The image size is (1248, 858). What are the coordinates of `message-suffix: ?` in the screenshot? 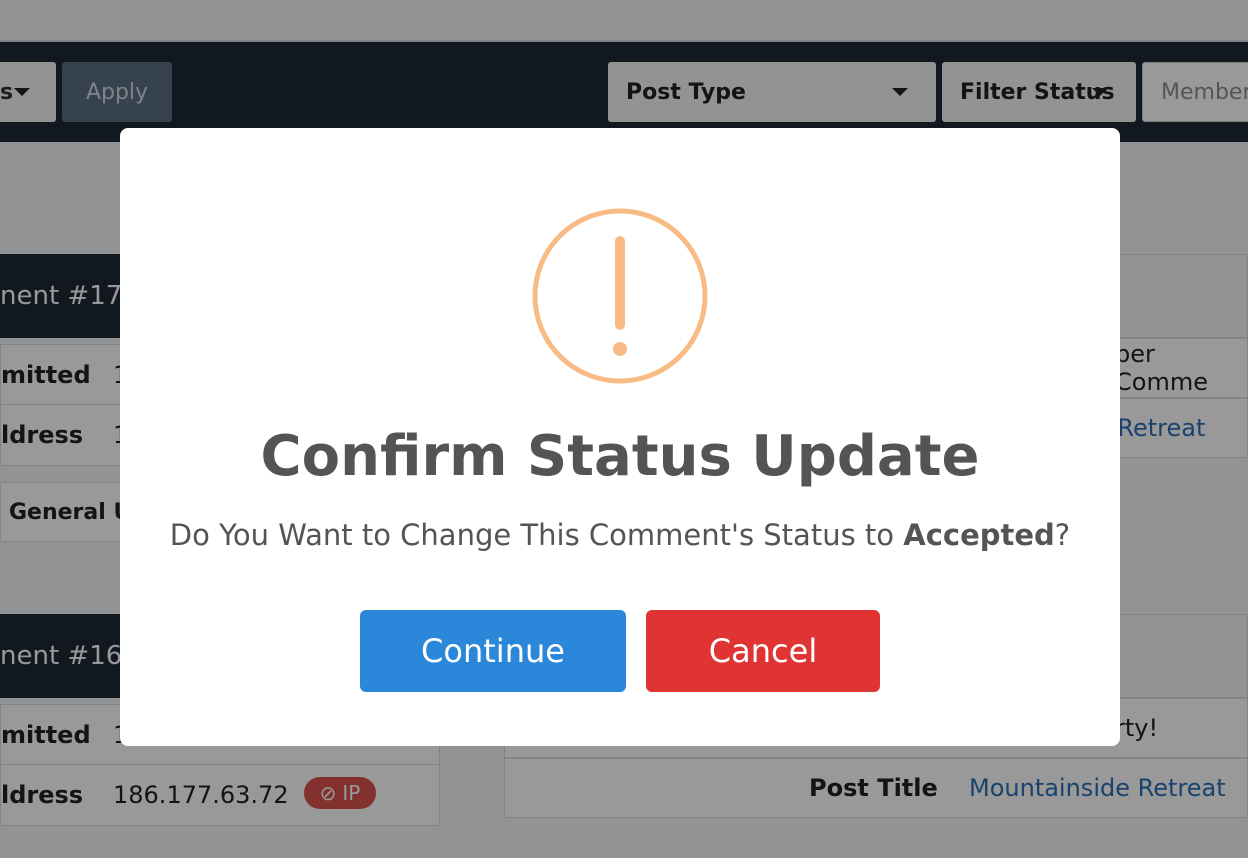 It's located at (1062, 535).